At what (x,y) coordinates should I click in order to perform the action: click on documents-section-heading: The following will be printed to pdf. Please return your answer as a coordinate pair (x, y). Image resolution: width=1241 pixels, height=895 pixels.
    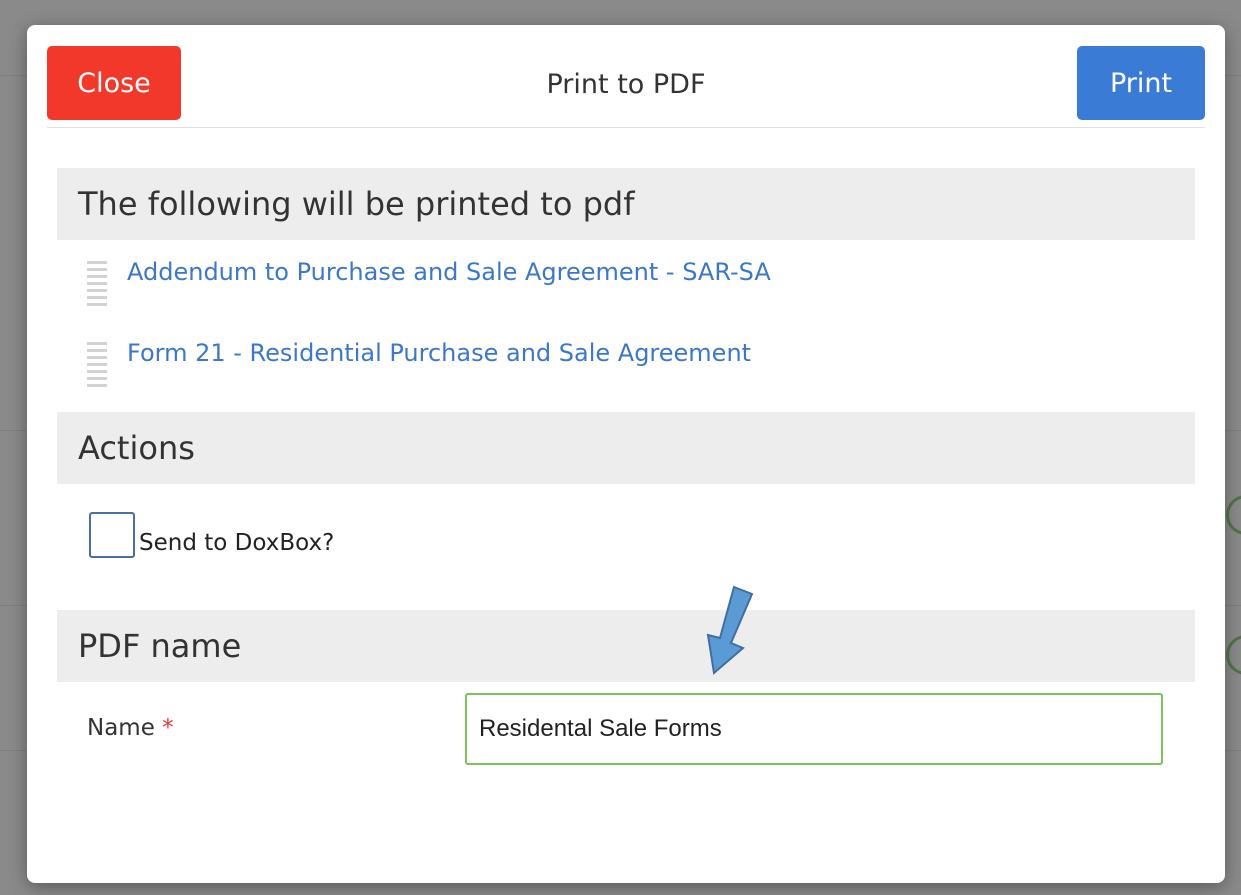
    Looking at the image, I should click on (626, 204).